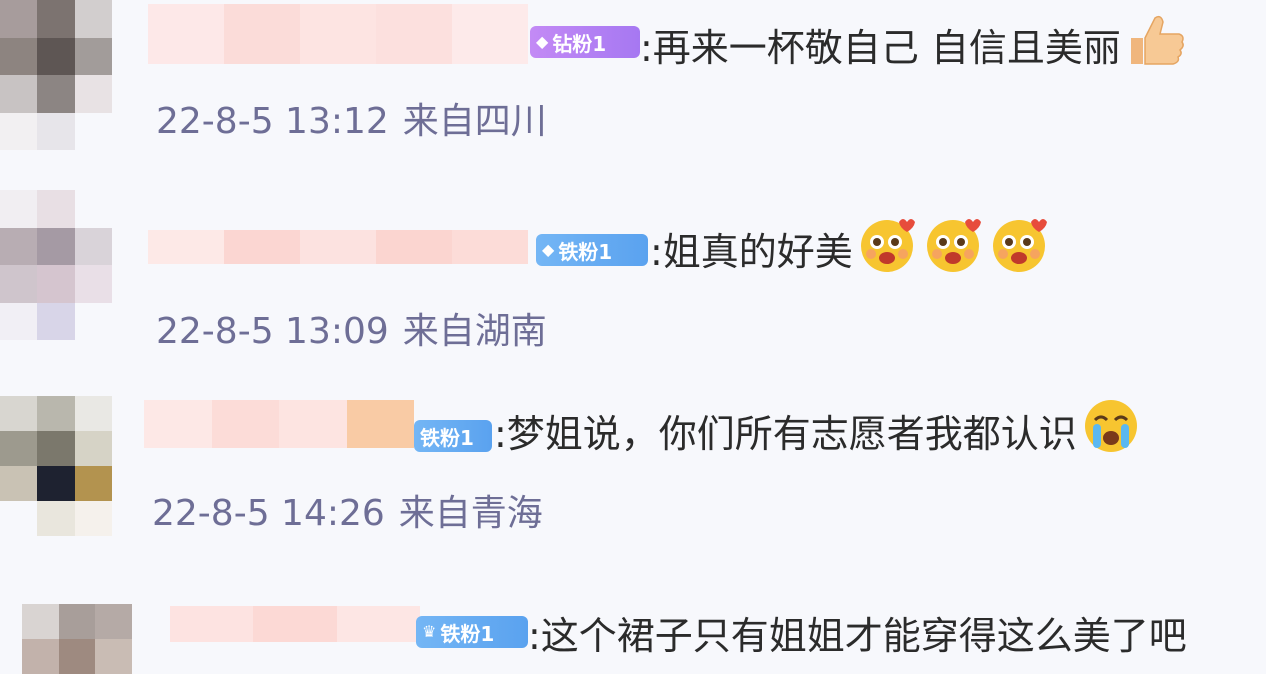 The image size is (1266, 674). I want to click on comment-meta: 22-8-5 13:09 来自湖南, so click(351, 328).